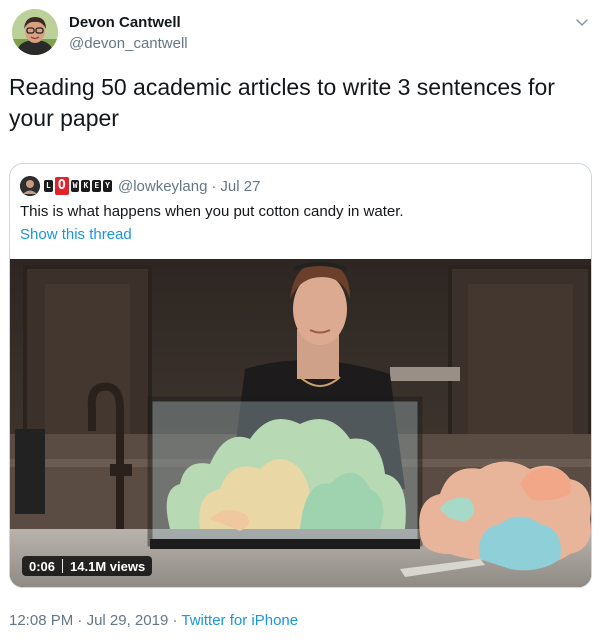  I want to click on tweet-time: 12:08 PM, so click(41, 620).